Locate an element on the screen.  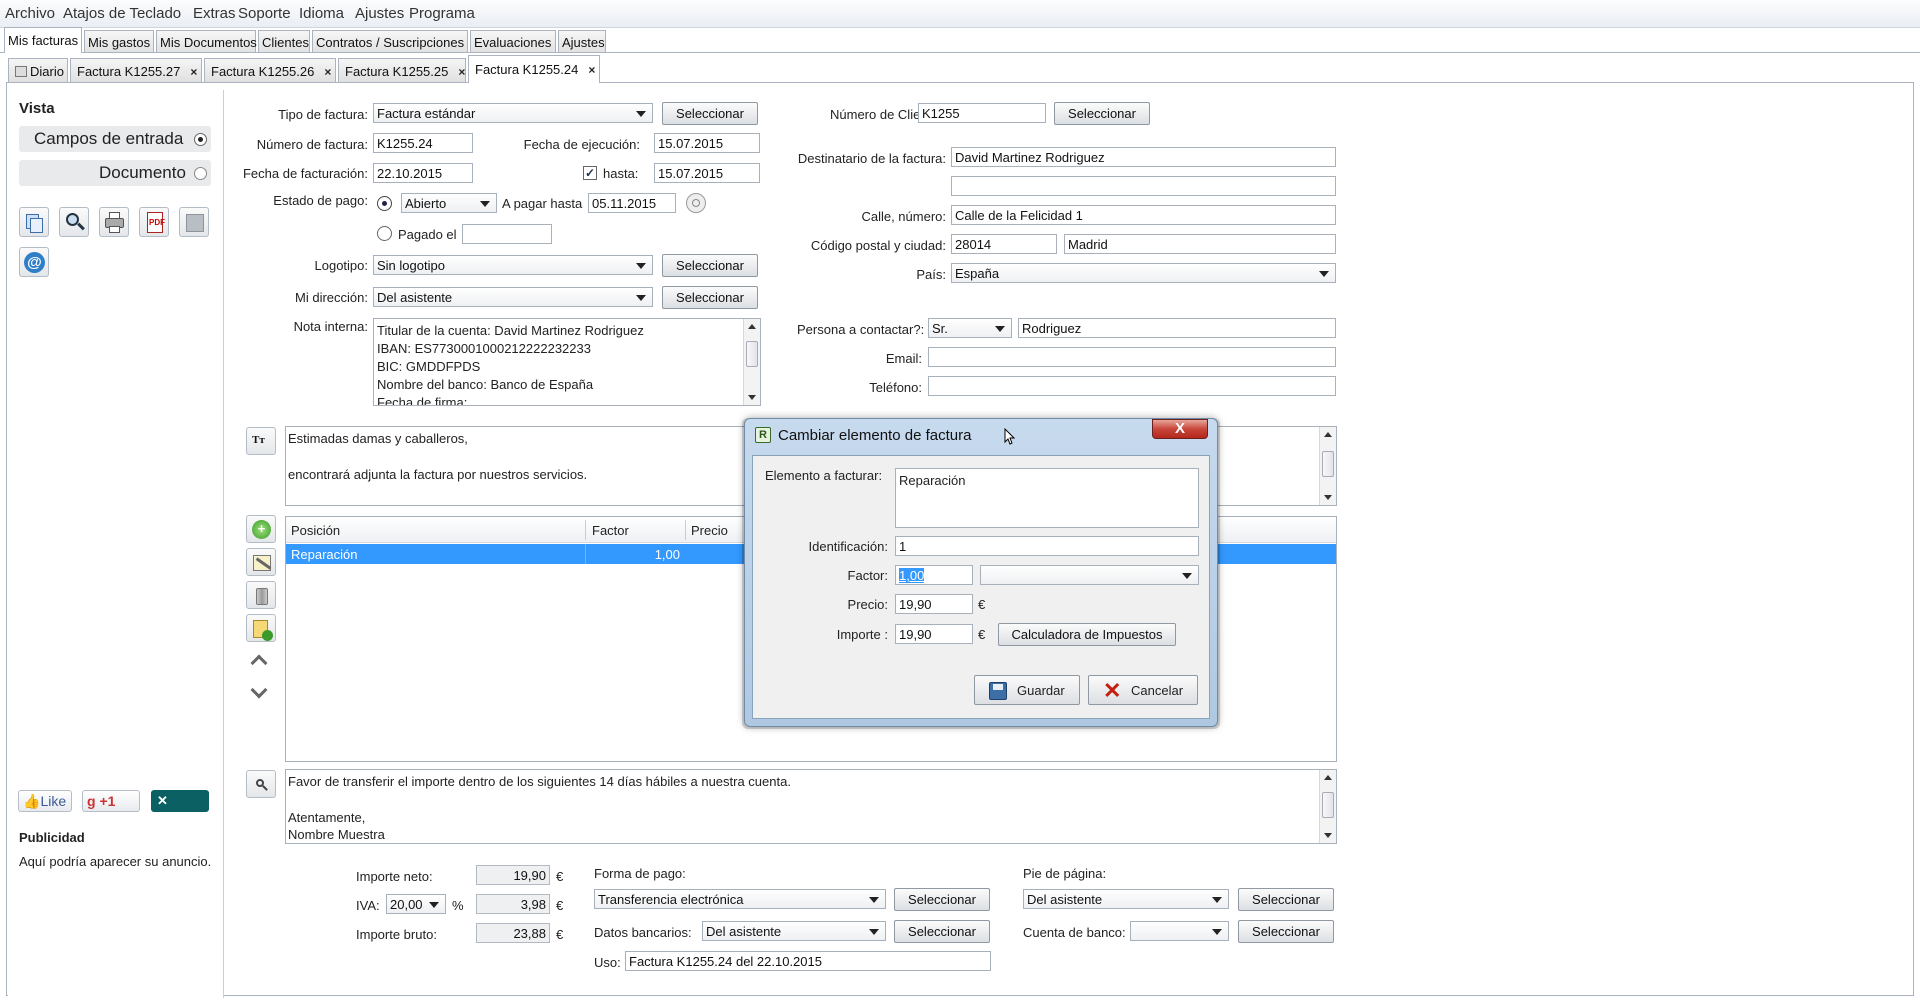
direccion-select: Del asistente is located at coordinates (513, 297).